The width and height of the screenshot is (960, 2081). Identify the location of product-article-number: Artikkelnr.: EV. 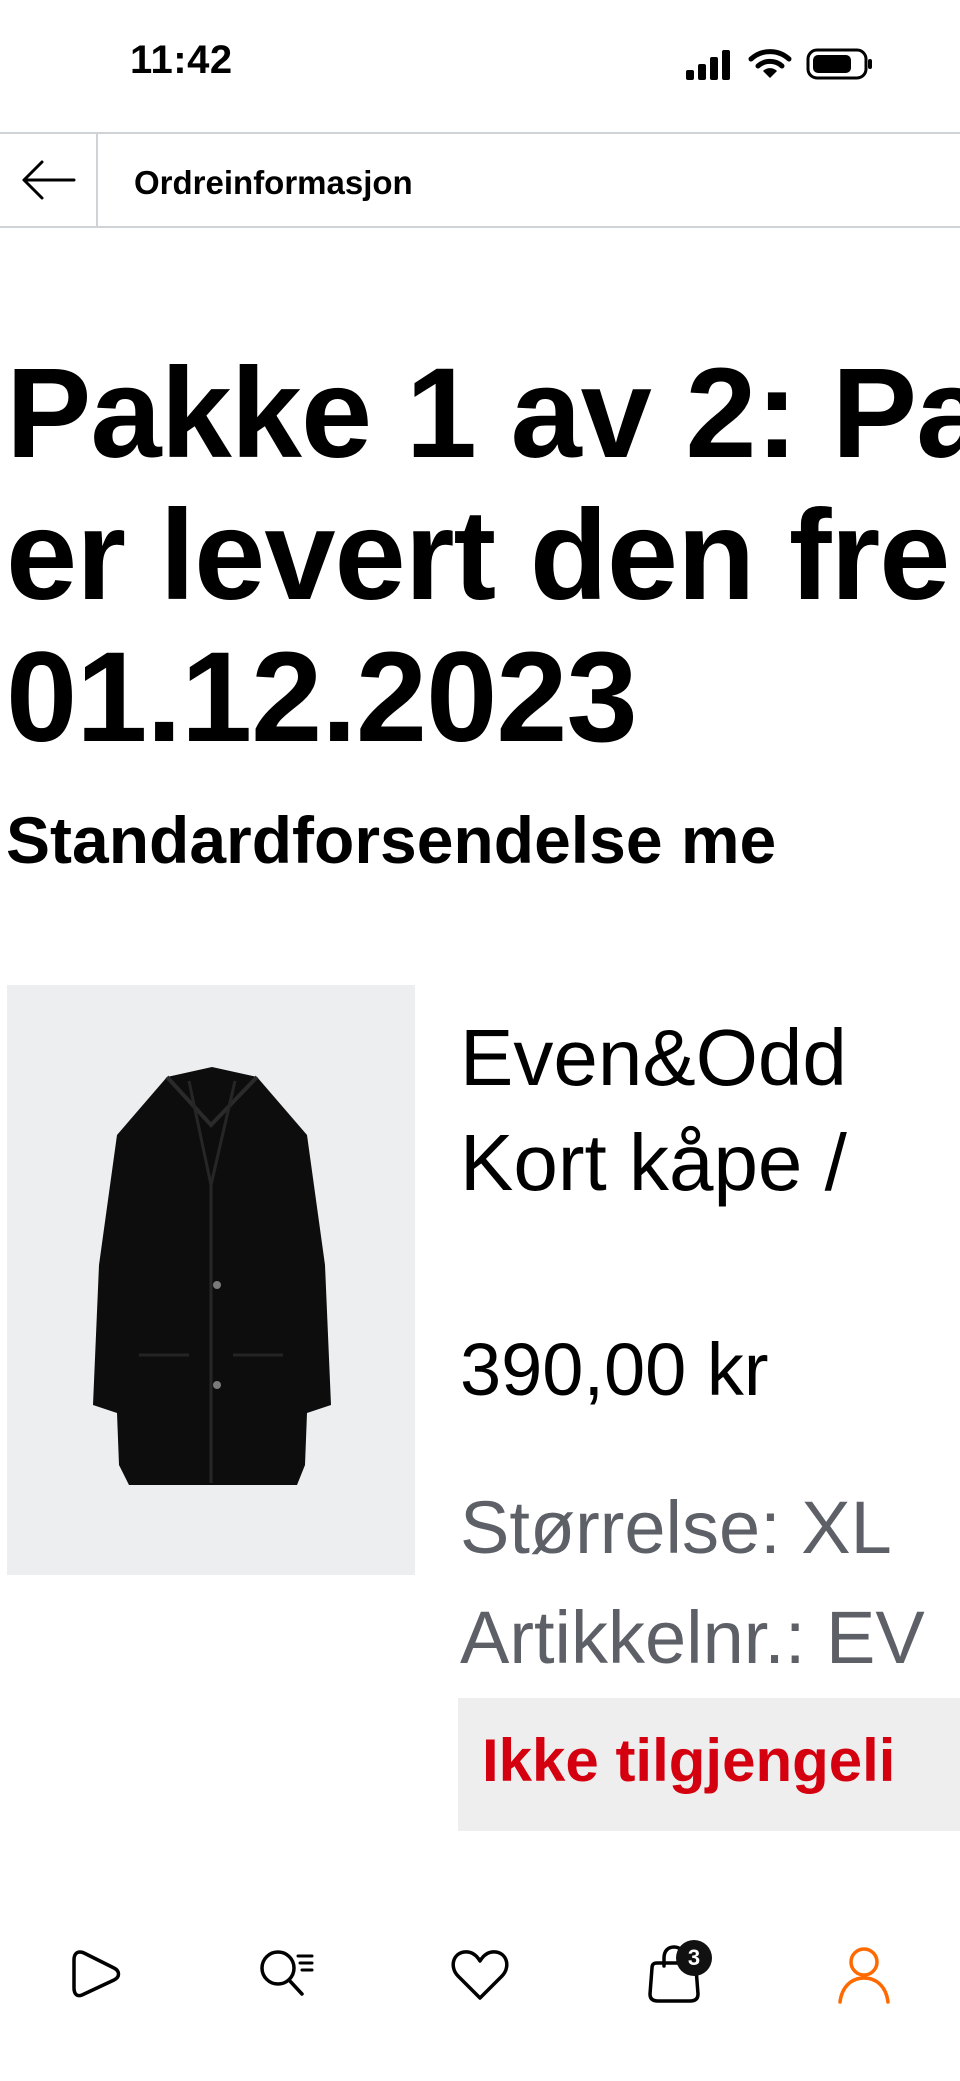
(692, 1637).